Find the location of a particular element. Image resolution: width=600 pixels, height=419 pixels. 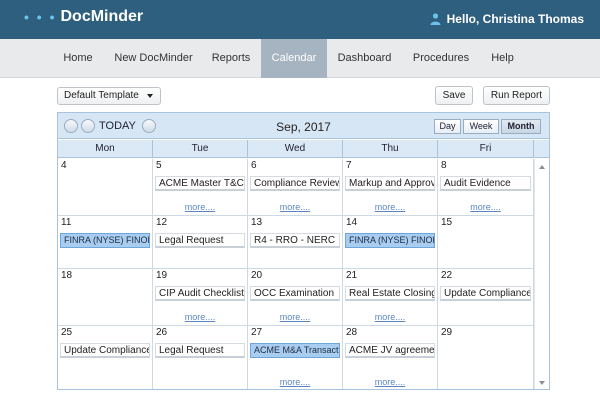

scroll-down-icon is located at coordinates (542, 383).